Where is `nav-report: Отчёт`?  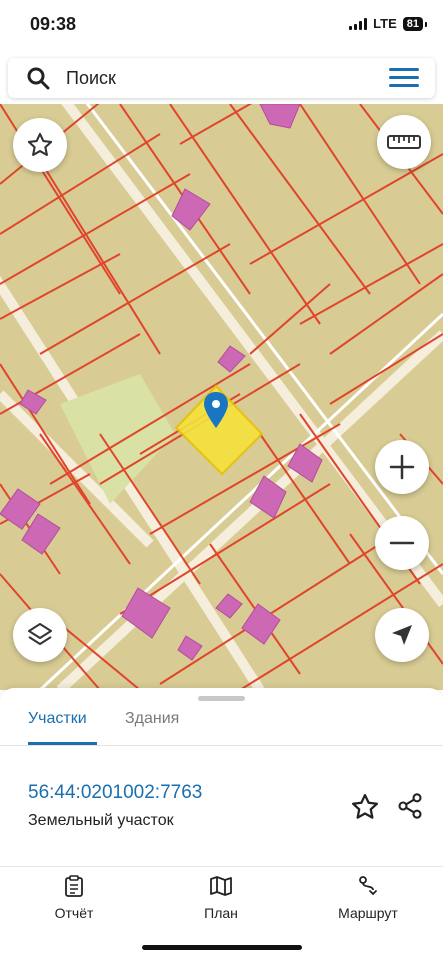 nav-report: Отчёт is located at coordinates (74, 898).